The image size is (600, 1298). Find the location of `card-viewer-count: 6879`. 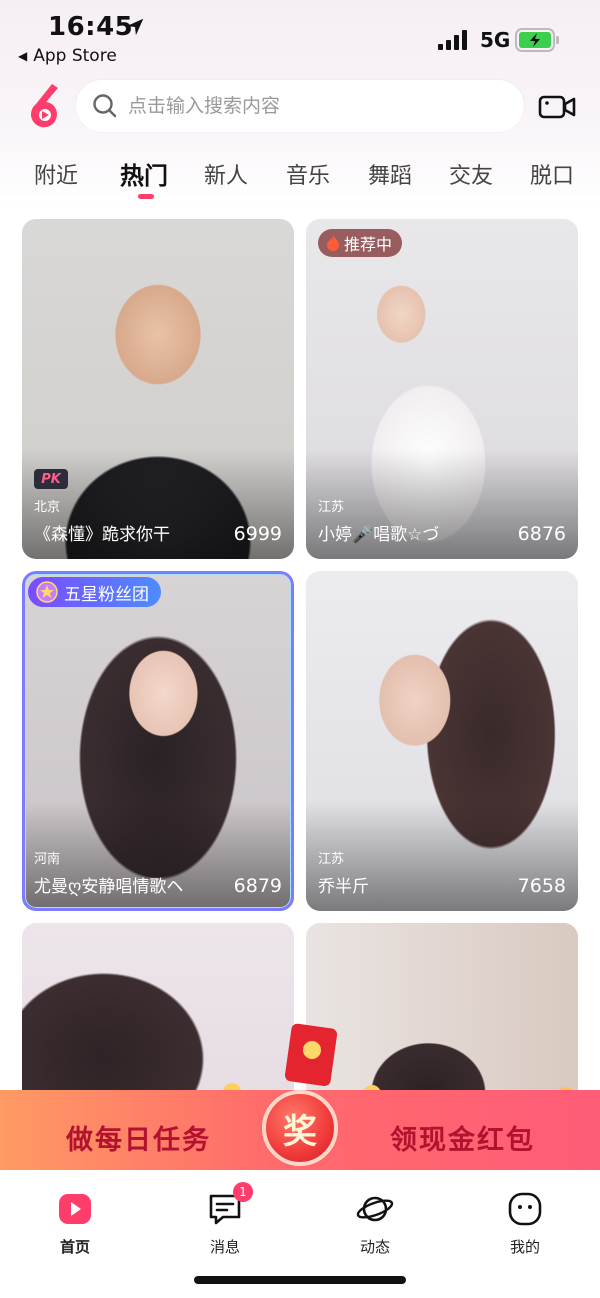

card-viewer-count: 6879 is located at coordinates (257, 886).